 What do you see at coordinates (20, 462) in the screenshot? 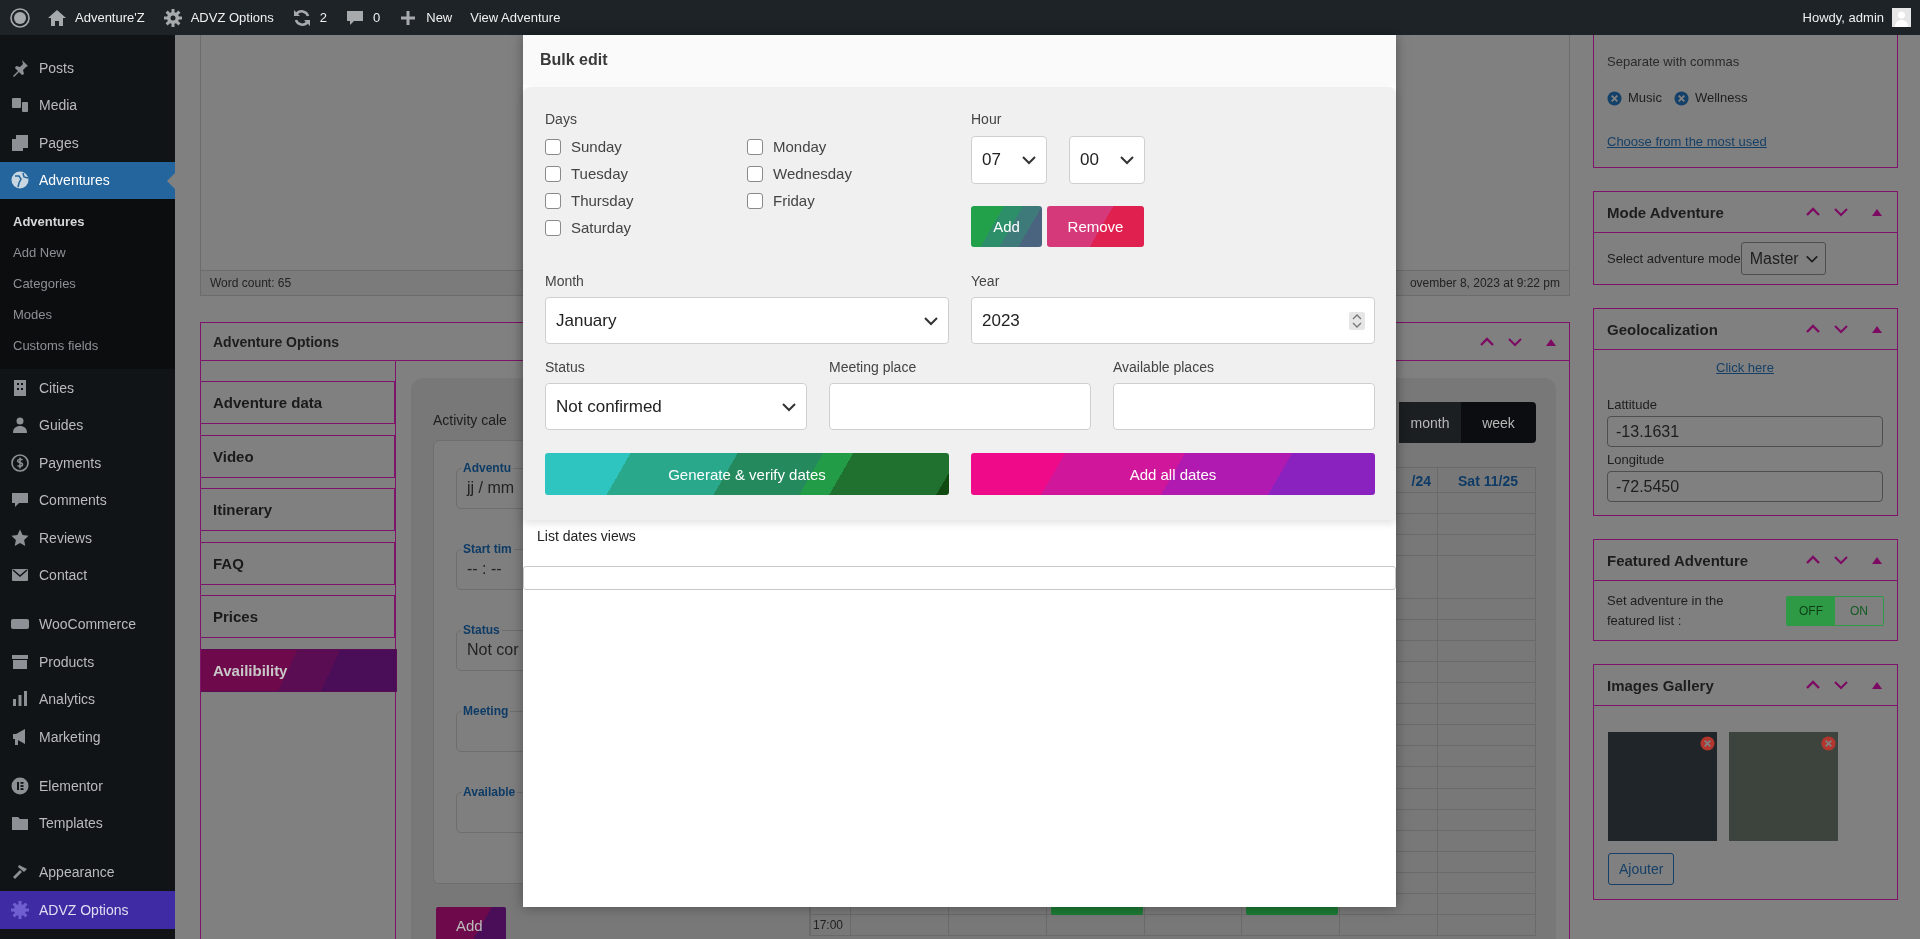
I see `dollar-icon` at bounding box center [20, 462].